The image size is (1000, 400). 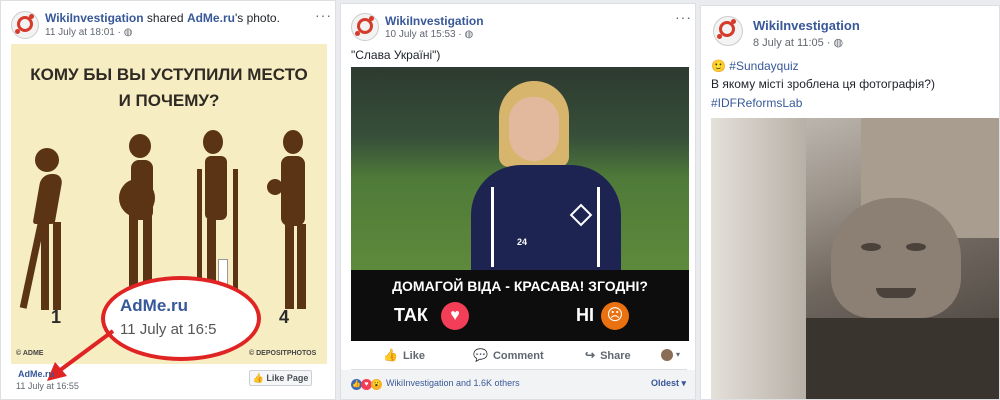 What do you see at coordinates (211, 18) in the screenshot?
I see `shared-source-link: AdMe.ru` at bounding box center [211, 18].